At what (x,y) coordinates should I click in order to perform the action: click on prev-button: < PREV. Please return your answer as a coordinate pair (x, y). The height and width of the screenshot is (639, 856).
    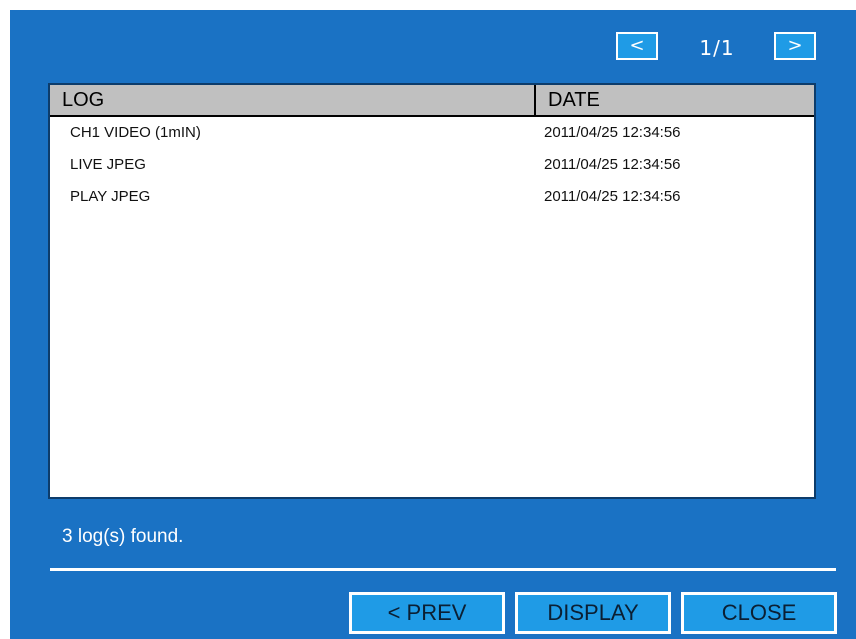
    Looking at the image, I should click on (427, 613).